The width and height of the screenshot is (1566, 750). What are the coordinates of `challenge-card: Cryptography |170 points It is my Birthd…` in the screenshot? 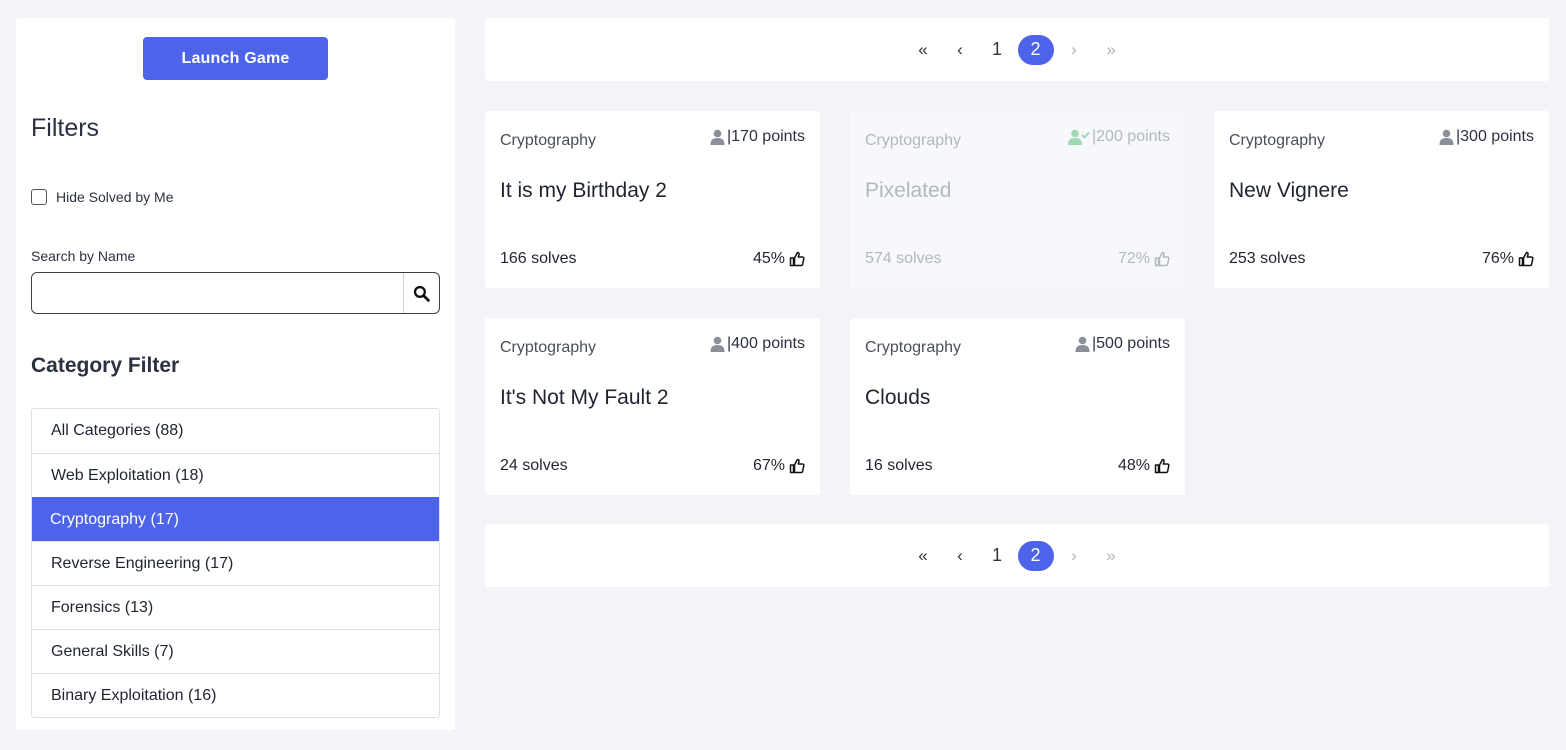 It's located at (652, 199).